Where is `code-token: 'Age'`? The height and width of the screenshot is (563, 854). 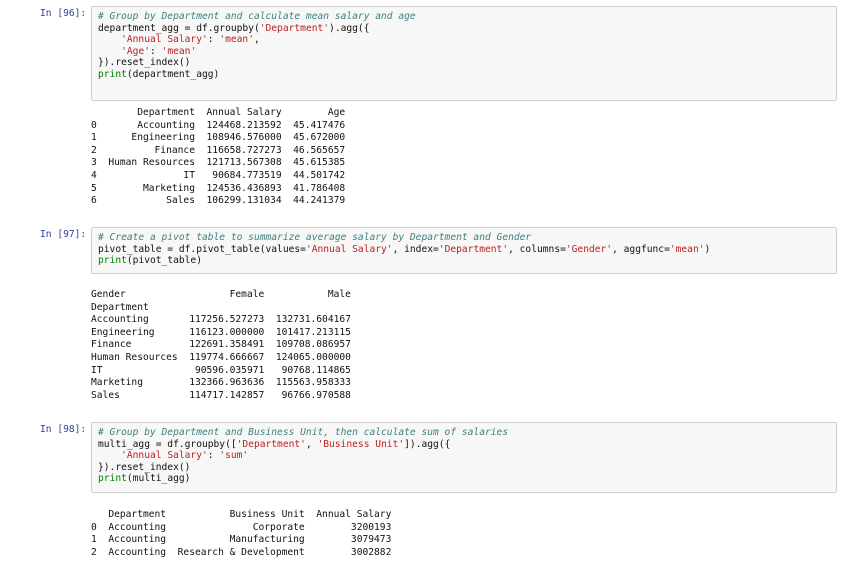 code-token: 'Age' is located at coordinates (135, 51).